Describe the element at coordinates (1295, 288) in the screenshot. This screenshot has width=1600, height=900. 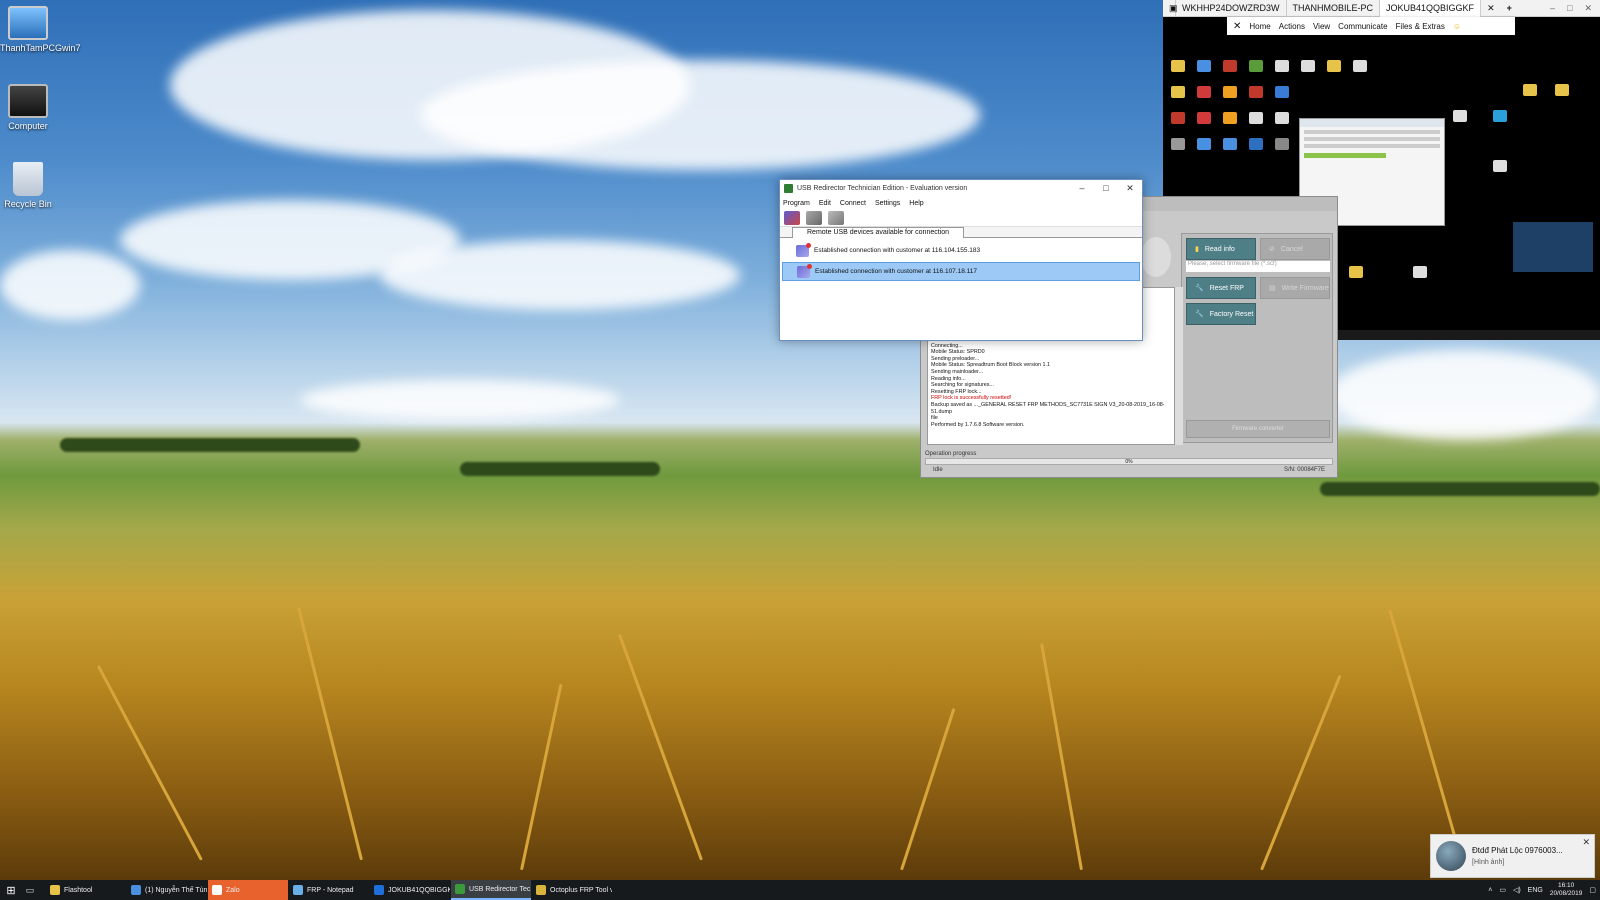
I see `write-firmware-button: ▤ Write Firmware` at that location.